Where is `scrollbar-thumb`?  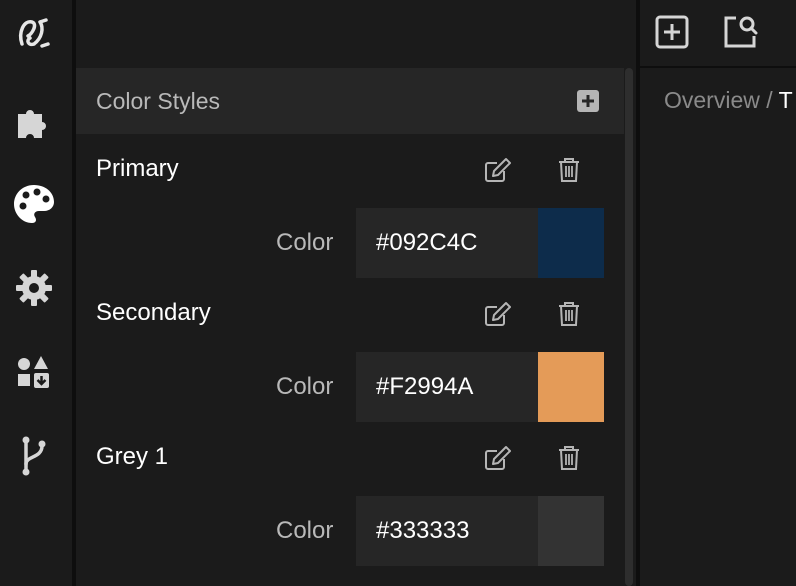
scrollbar-thumb is located at coordinates (629, 327).